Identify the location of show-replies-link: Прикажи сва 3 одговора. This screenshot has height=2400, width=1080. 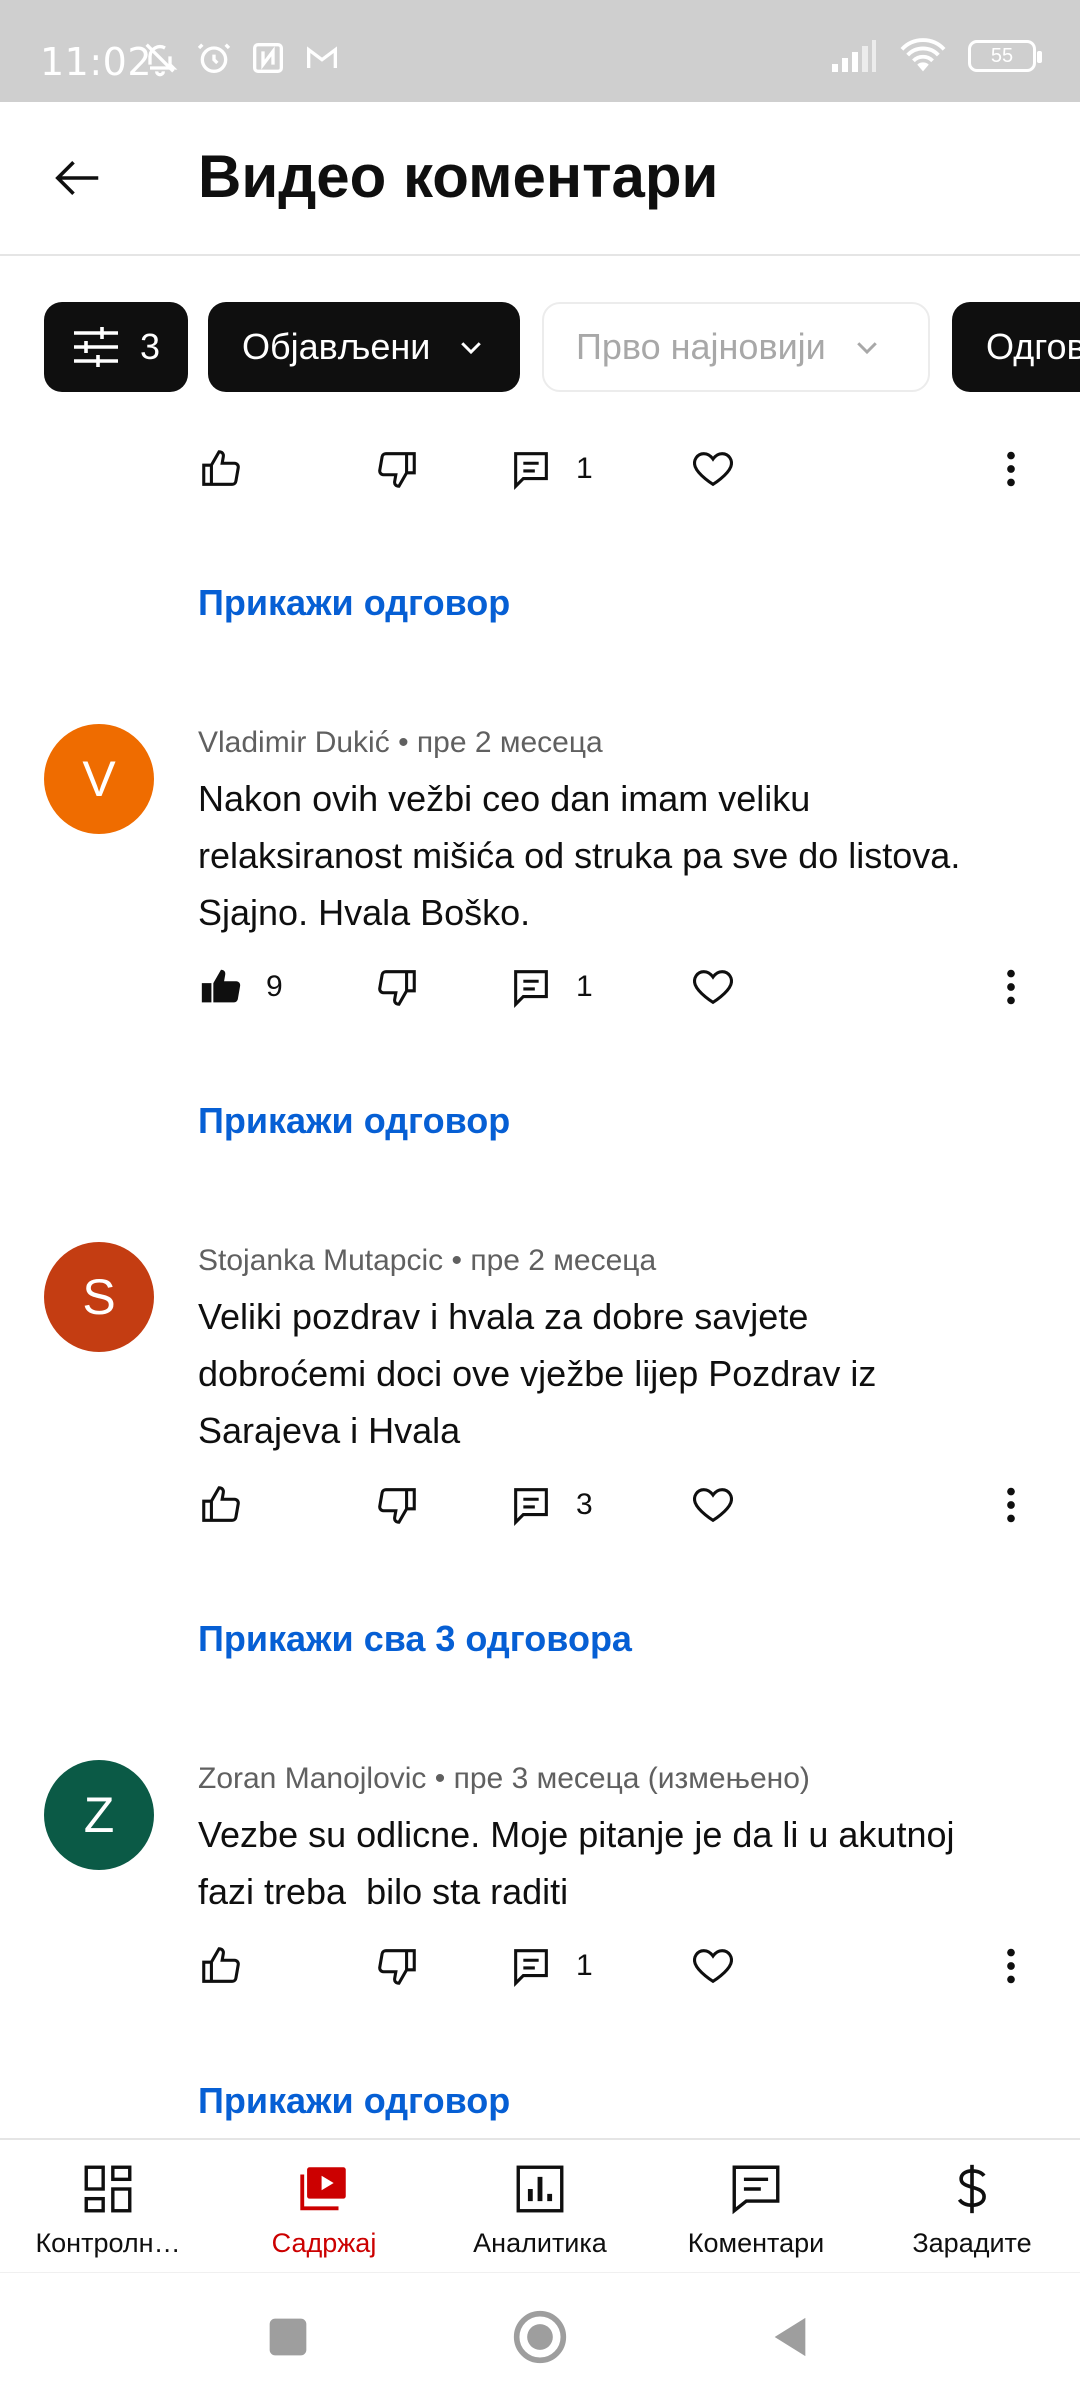
(415, 1639).